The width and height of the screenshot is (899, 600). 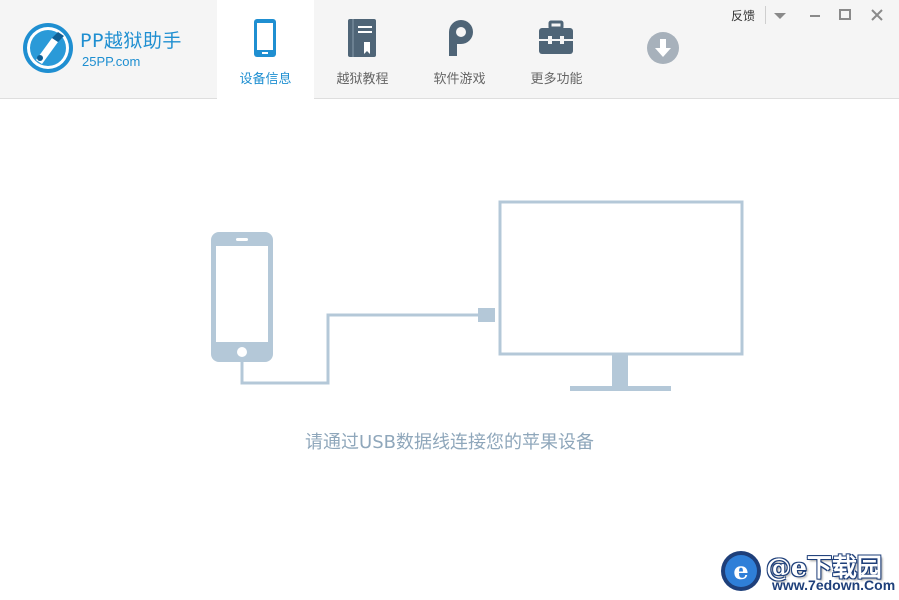 What do you see at coordinates (242, 297) in the screenshot?
I see `iphone-illustration-icon` at bounding box center [242, 297].